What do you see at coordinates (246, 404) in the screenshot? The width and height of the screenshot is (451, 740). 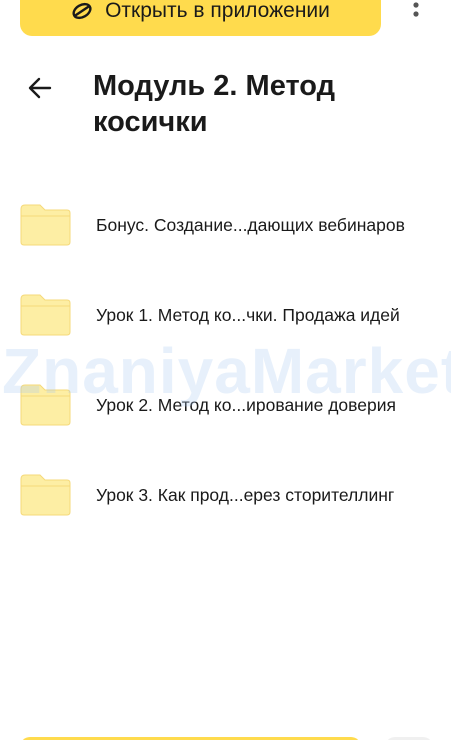 I see `folder-name: Урок 2. Метод ко...ирование доверия` at bounding box center [246, 404].